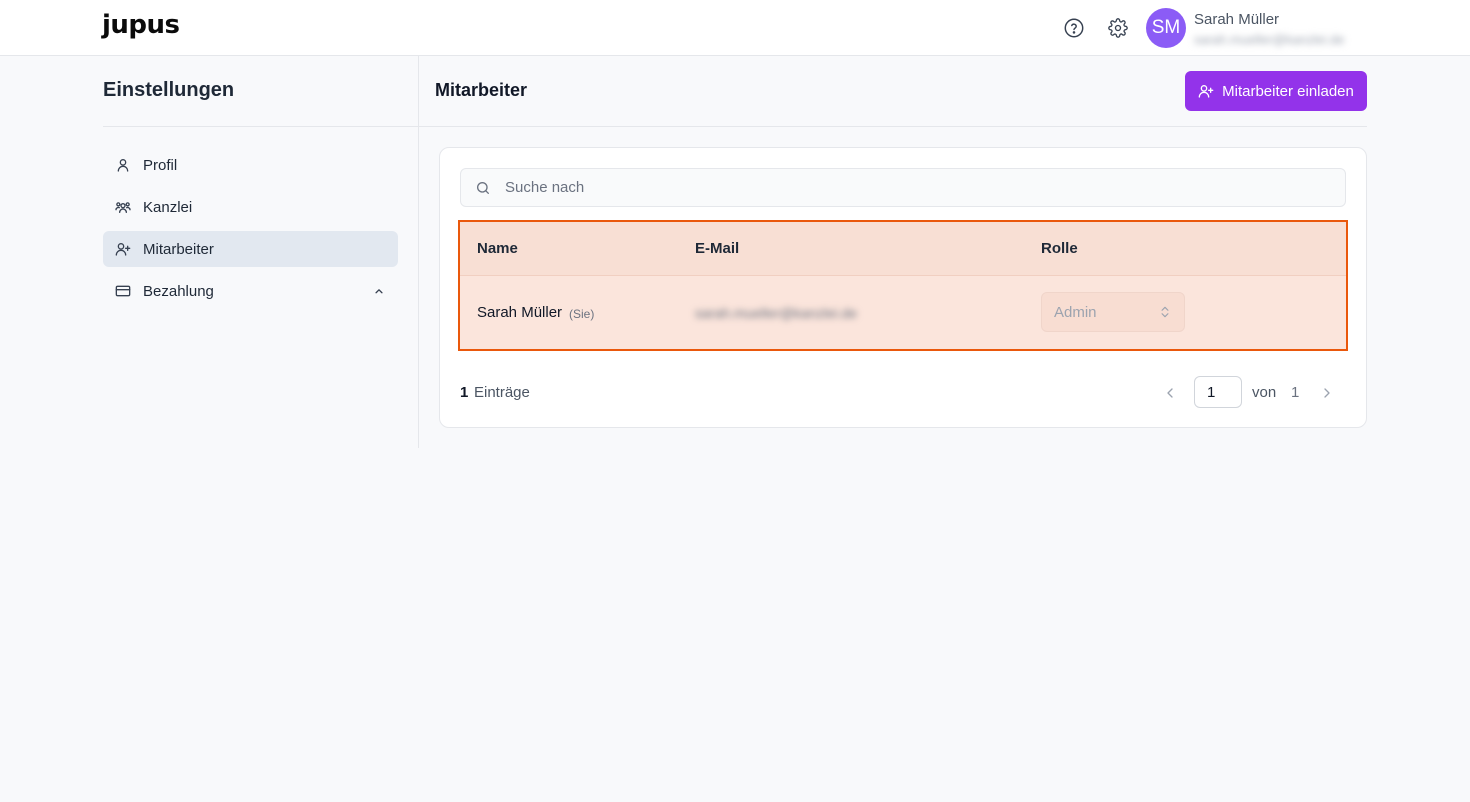 Image resolution: width=1470 pixels, height=802 pixels. What do you see at coordinates (1269, 39) in the screenshot?
I see `user-email: sarah.mueller@kanzlei.de` at bounding box center [1269, 39].